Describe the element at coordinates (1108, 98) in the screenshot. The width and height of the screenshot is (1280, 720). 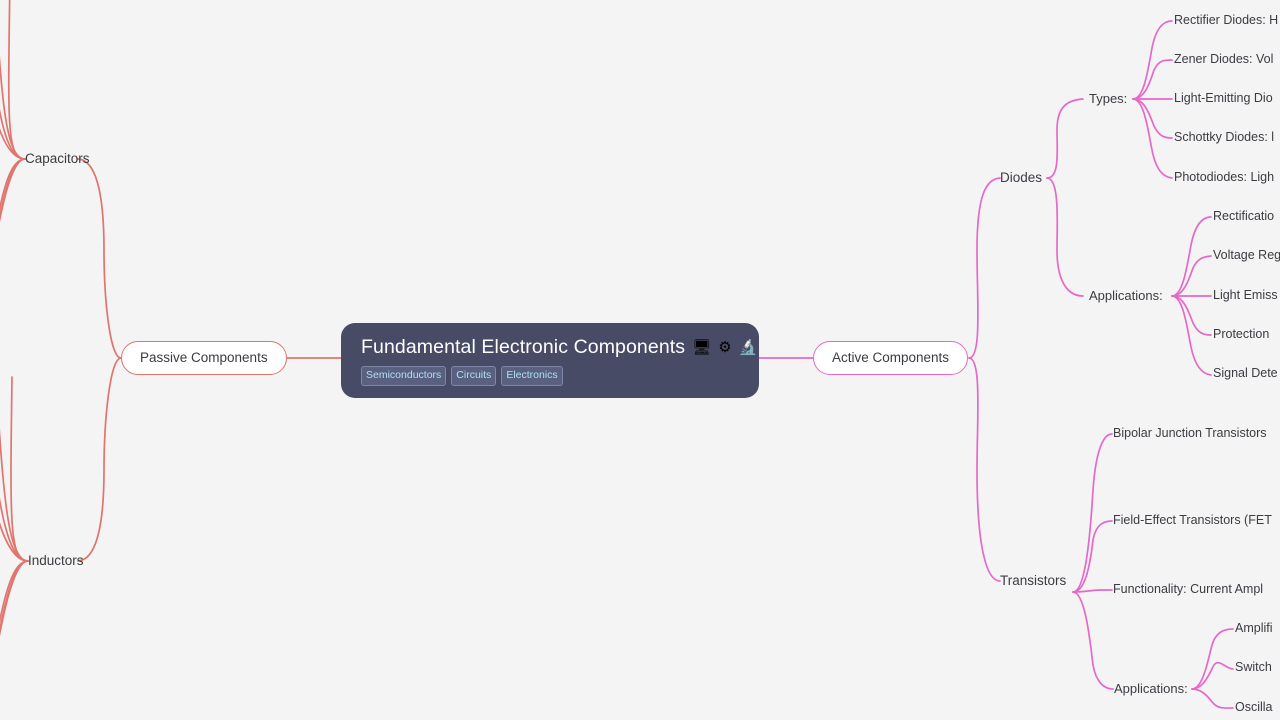
I see `node-diodes-types: Types:` at that location.